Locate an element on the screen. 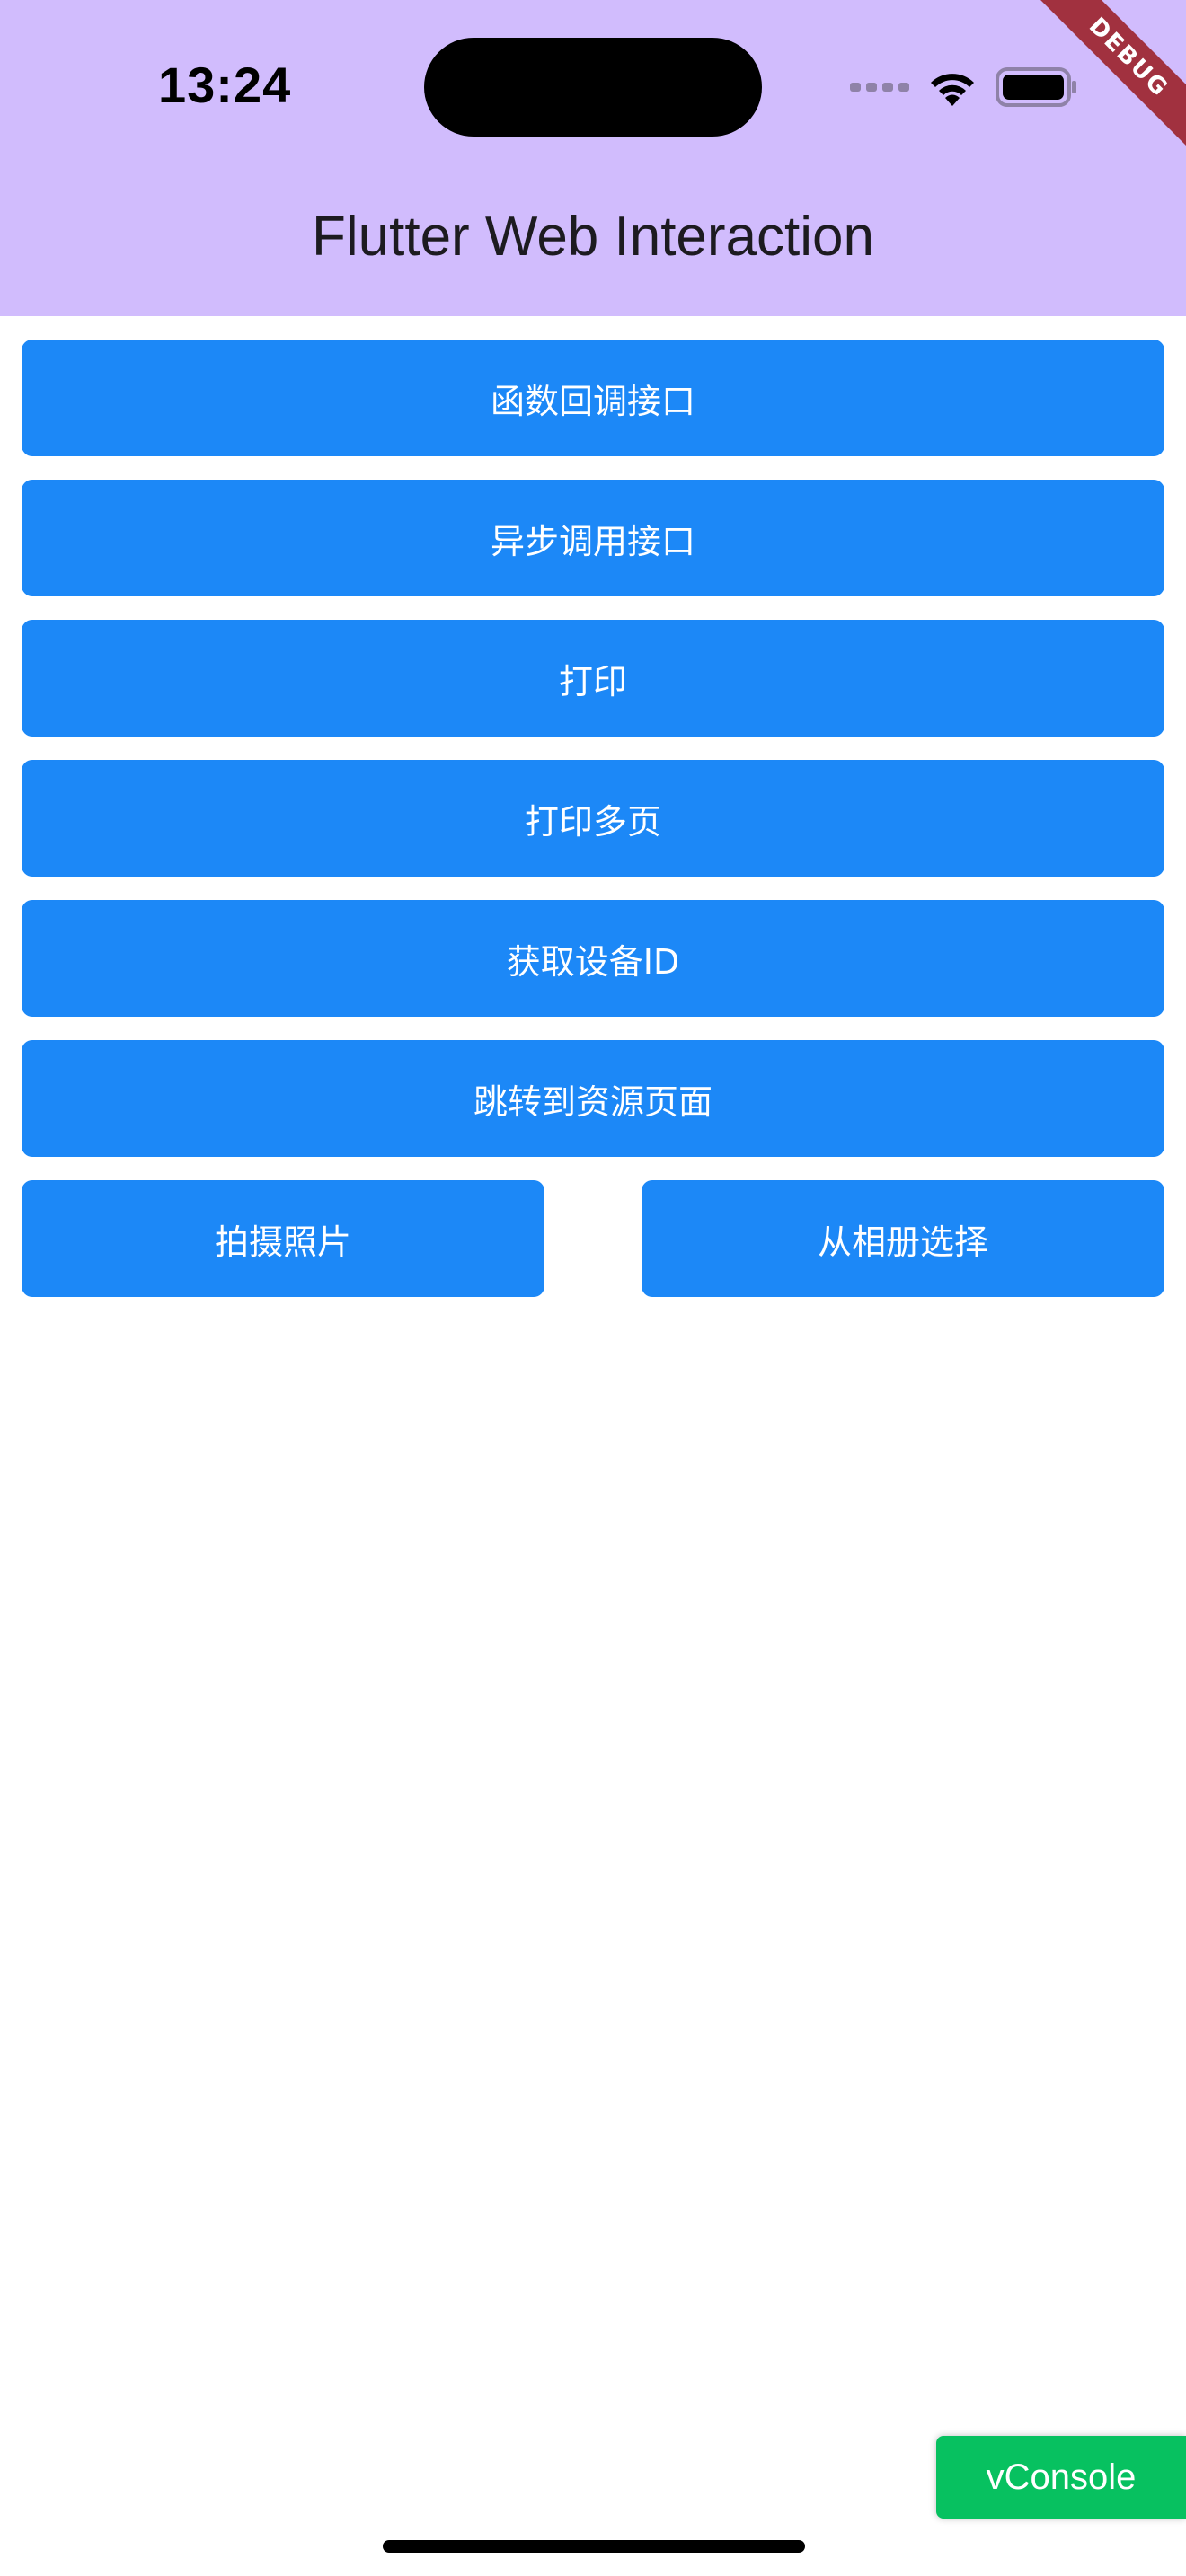 Image resolution: width=1186 pixels, height=2576 pixels. vconsole-button: vConsole is located at coordinates (1061, 2477).